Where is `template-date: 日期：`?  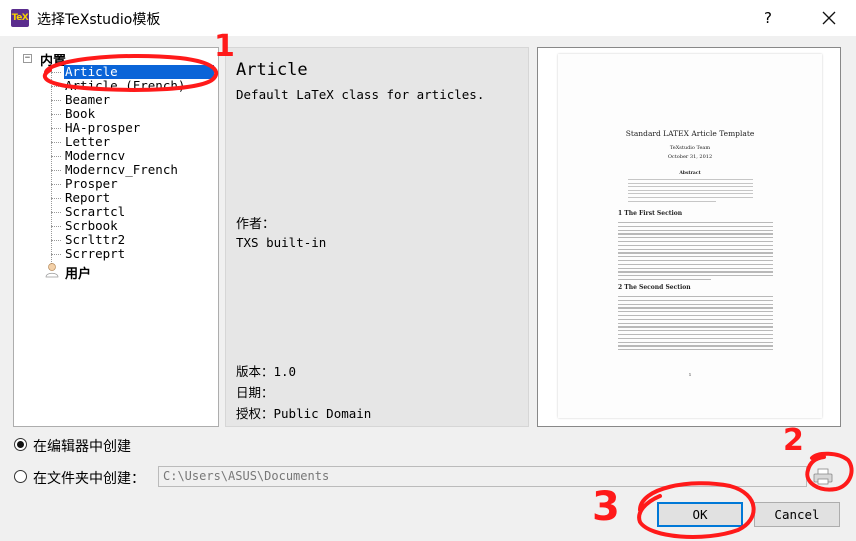 template-date: 日期： is located at coordinates (255, 392).